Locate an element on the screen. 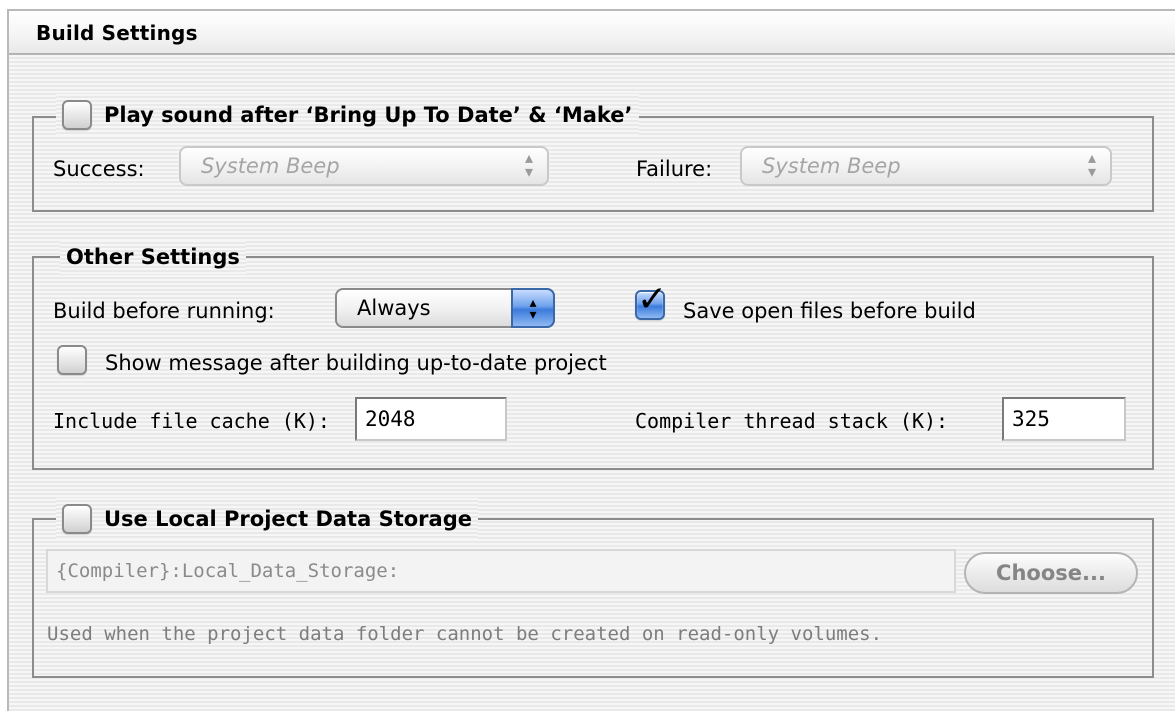 The width and height of the screenshot is (1175, 711). checkmark-icon: ✓ is located at coordinates (652, 299).